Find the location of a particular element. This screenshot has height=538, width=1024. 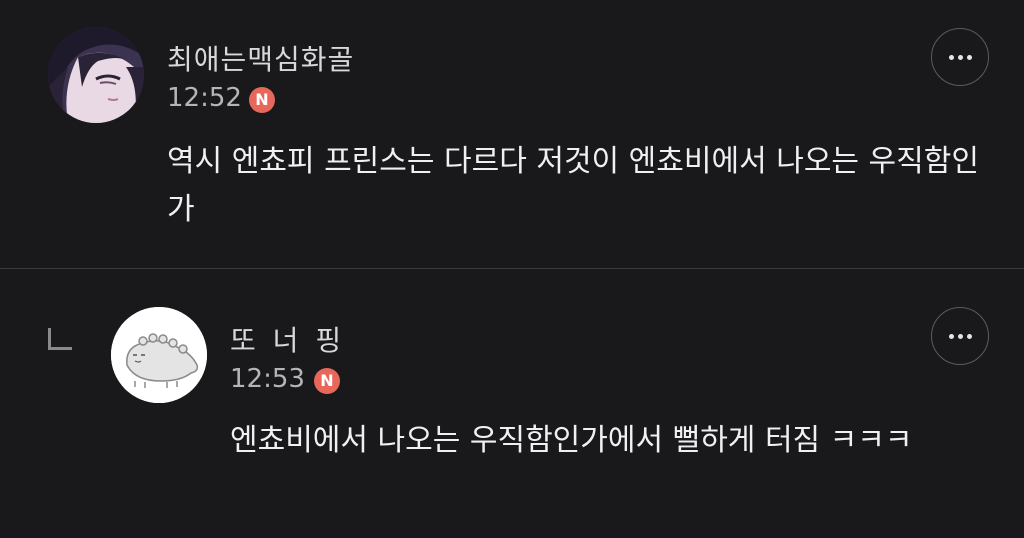

comment-time: 12:52 is located at coordinates (204, 98).